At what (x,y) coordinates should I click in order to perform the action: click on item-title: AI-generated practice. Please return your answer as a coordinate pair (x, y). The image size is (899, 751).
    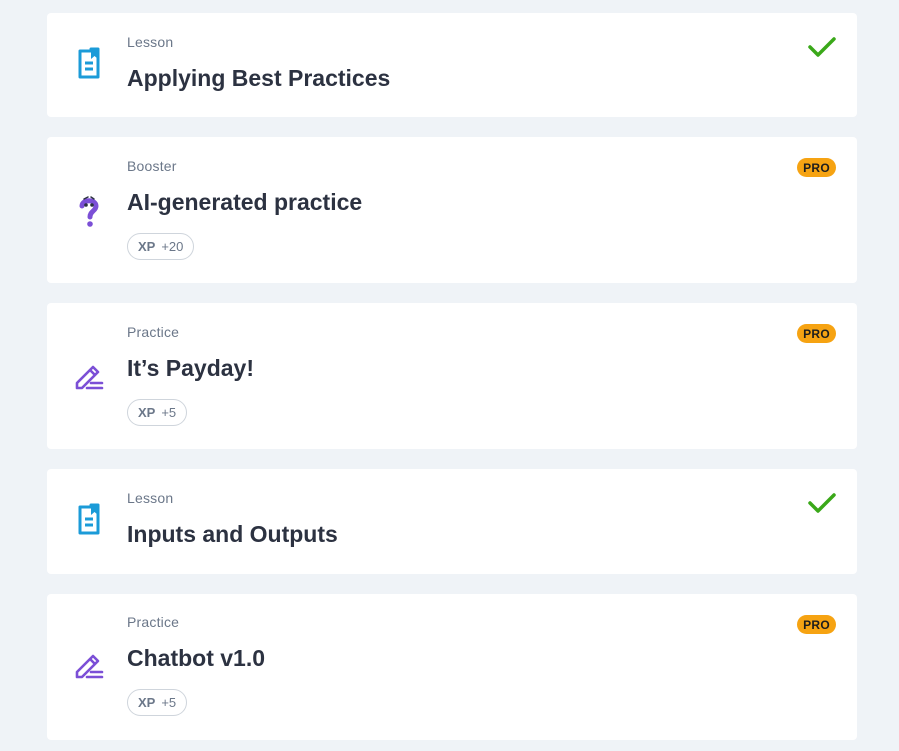
    Looking at the image, I should click on (245, 202).